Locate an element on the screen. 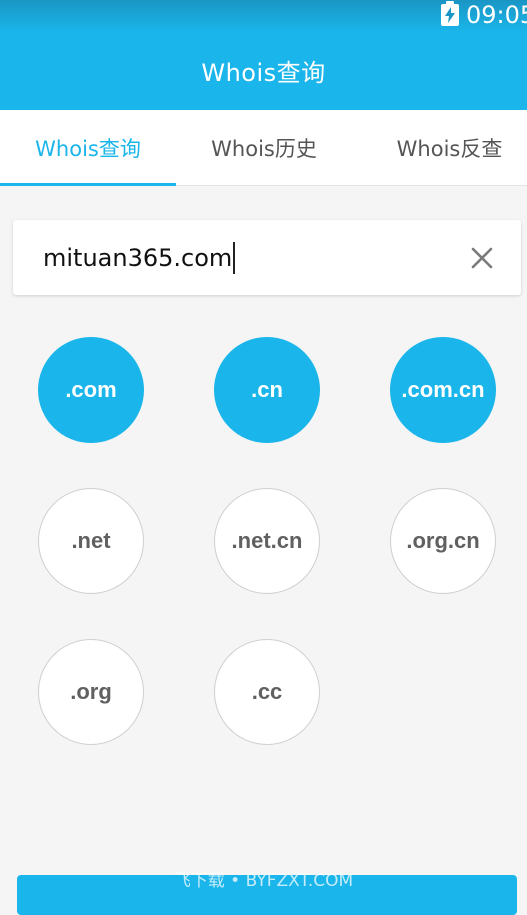  tld-label: .net is located at coordinates (91, 540).